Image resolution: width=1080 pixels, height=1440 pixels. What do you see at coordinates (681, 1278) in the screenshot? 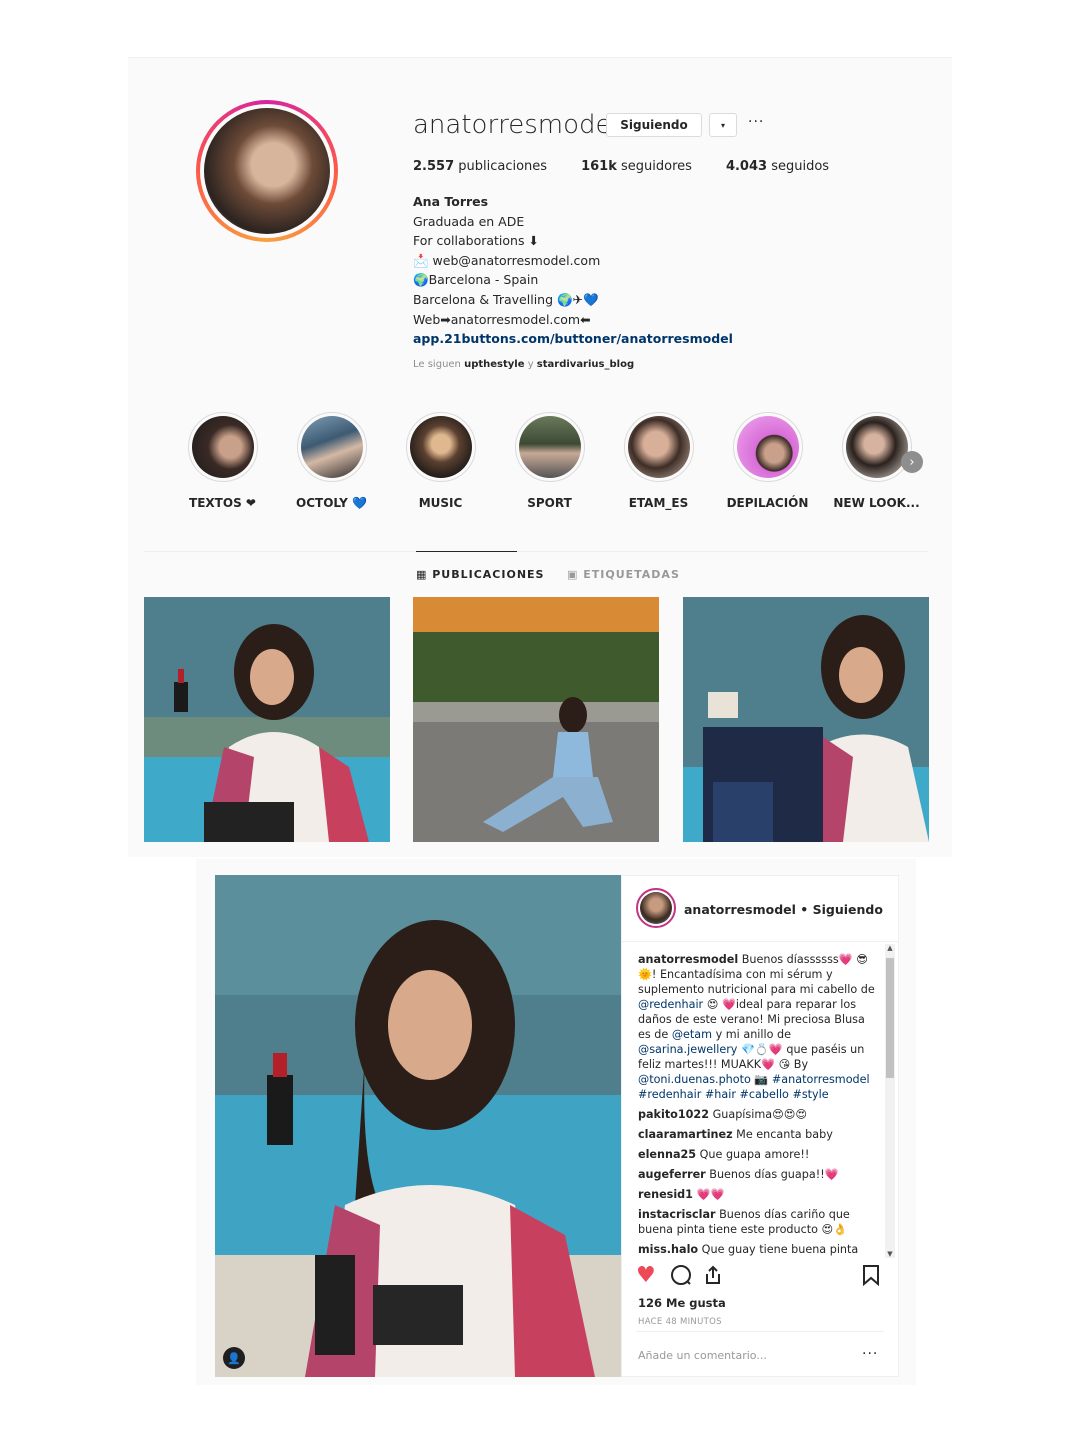
I see `comment-icon` at bounding box center [681, 1278].